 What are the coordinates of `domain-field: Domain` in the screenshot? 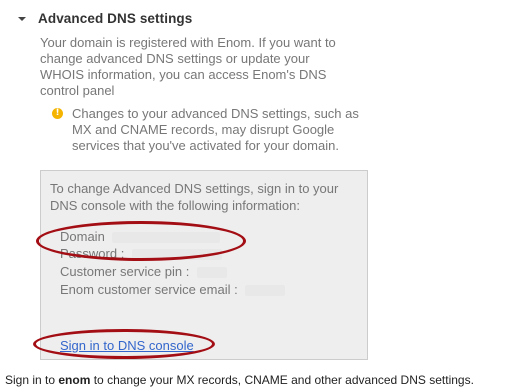 It's located at (140, 236).